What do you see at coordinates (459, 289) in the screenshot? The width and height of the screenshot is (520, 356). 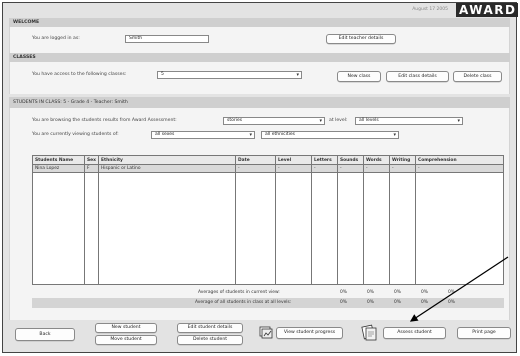 I see `pointer-arrow-icon` at bounding box center [459, 289].